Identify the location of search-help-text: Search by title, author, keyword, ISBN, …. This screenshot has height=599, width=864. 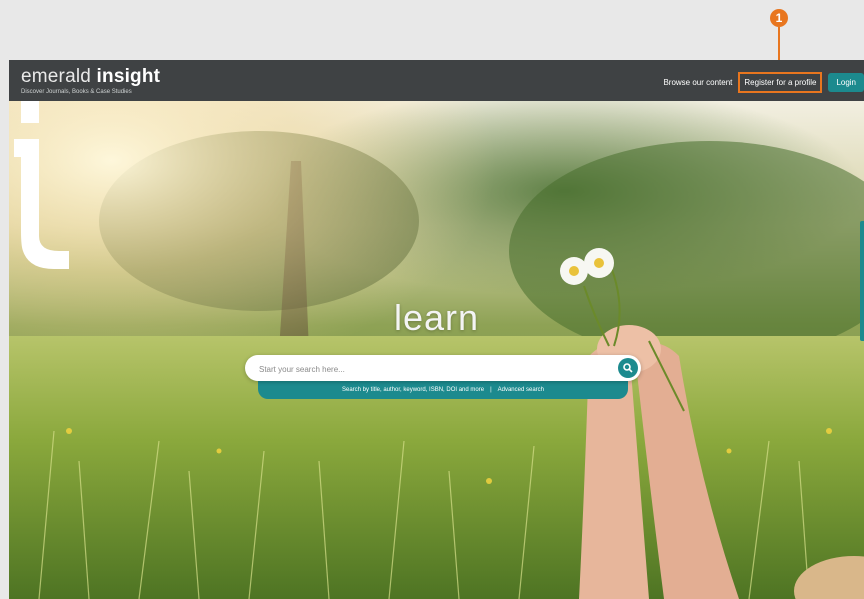
(413, 390).